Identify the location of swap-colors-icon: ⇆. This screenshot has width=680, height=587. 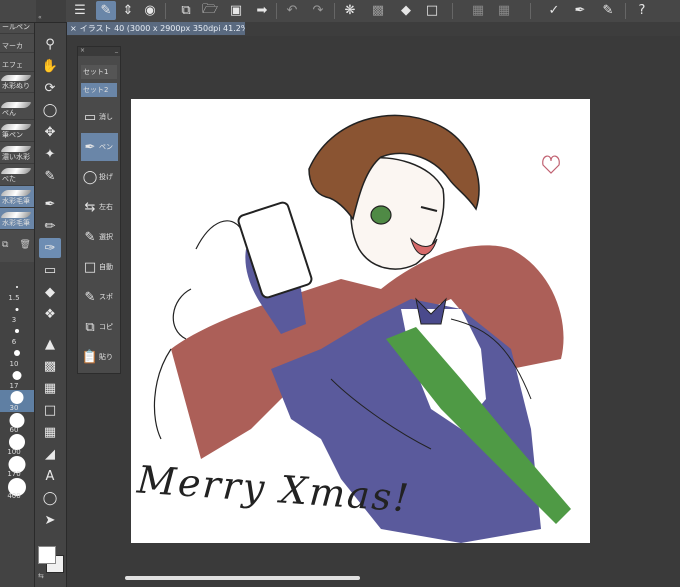
(41, 576).